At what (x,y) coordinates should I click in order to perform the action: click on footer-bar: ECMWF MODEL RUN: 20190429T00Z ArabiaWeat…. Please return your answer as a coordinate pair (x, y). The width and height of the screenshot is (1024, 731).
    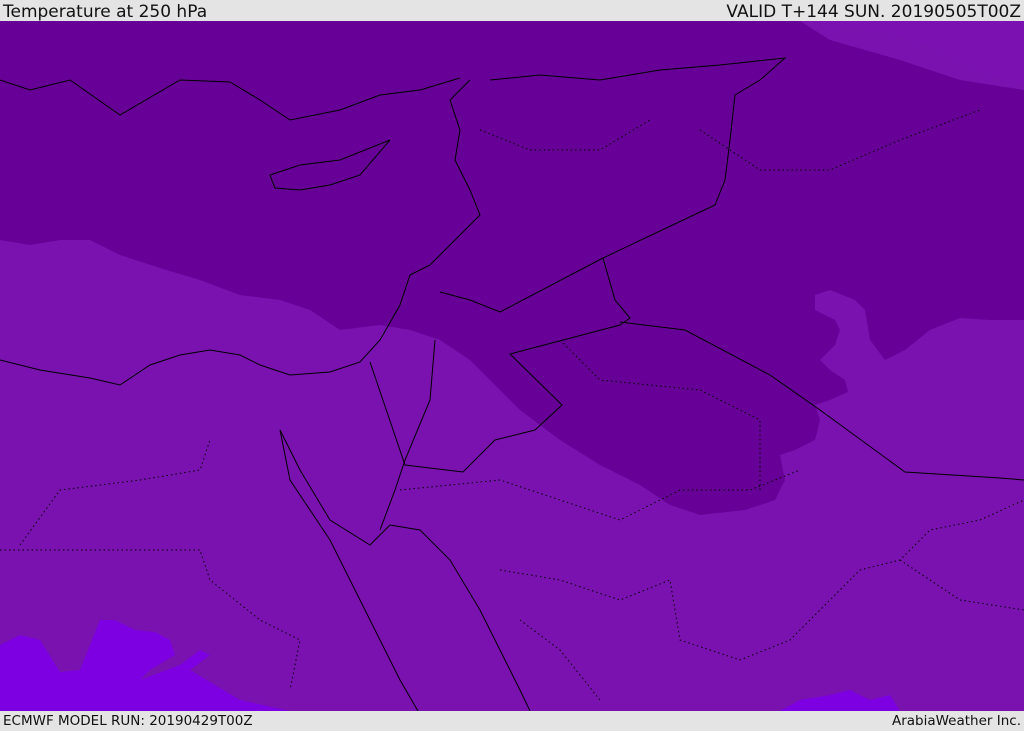
    Looking at the image, I should click on (512, 720).